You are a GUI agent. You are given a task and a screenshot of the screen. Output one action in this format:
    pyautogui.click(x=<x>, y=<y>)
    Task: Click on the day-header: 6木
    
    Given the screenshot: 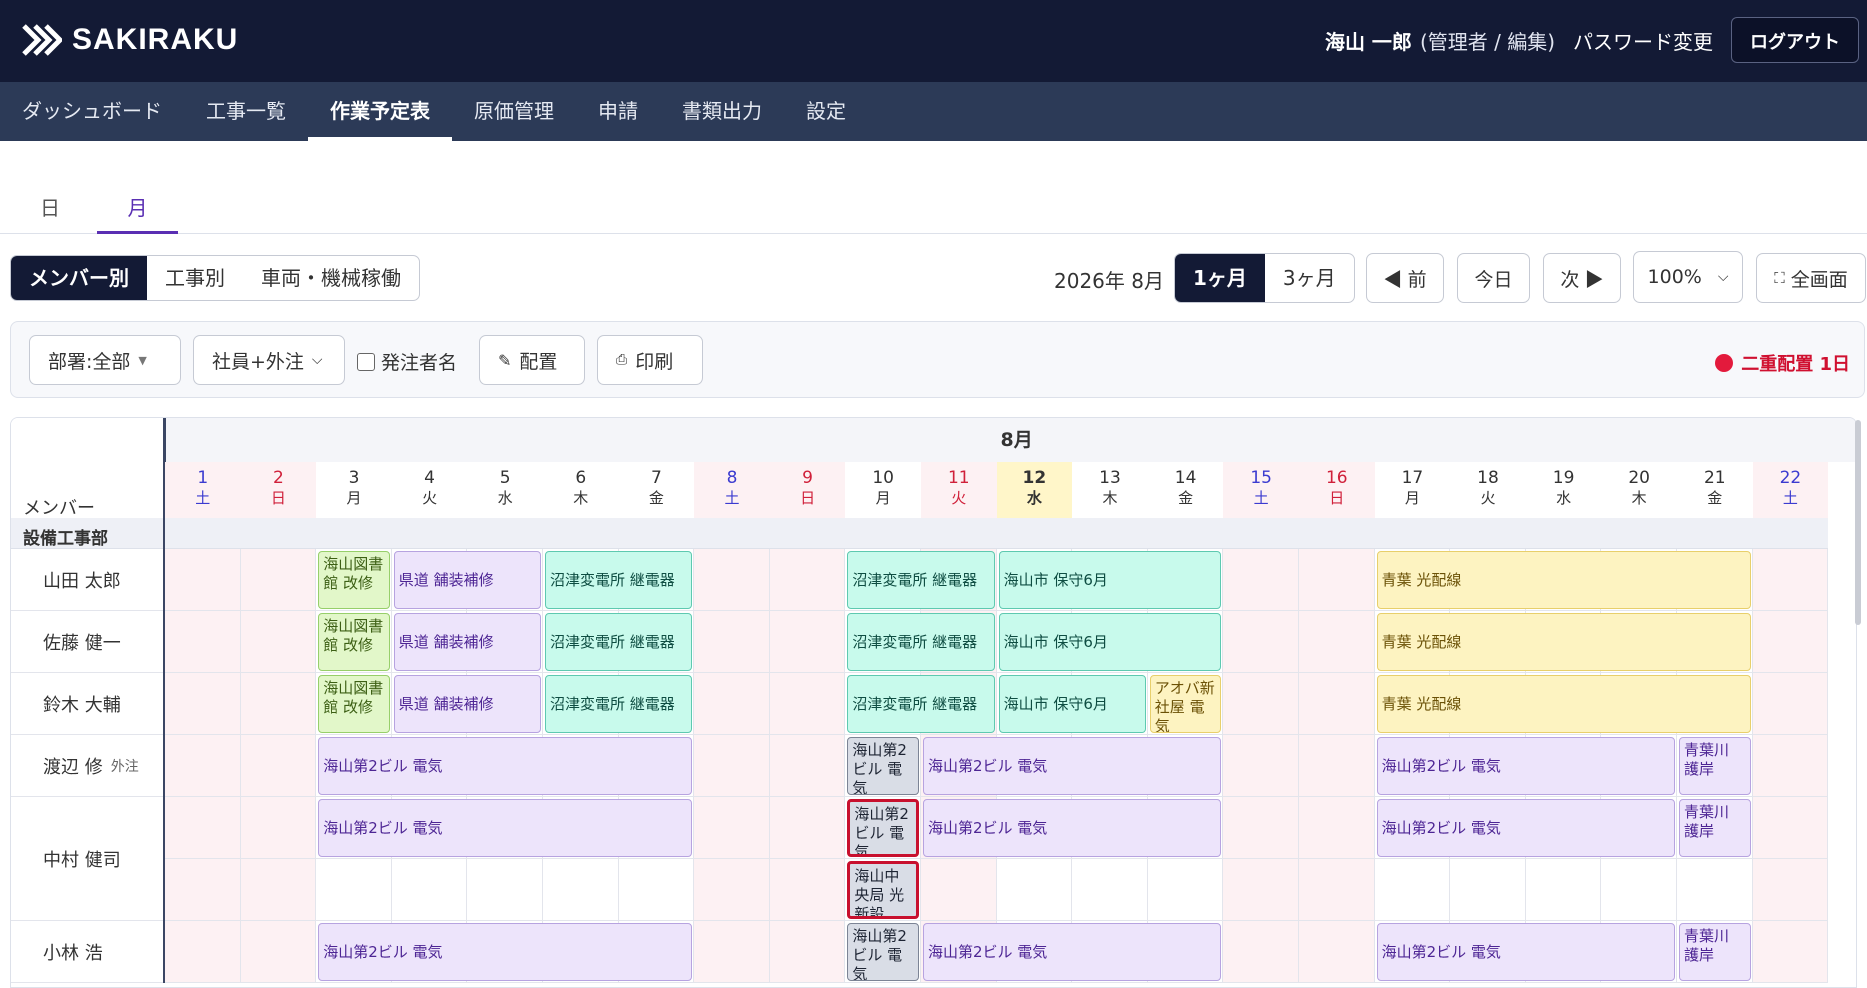 What is the action you would take?
    pyautogui.click(x=581, y=490)
    